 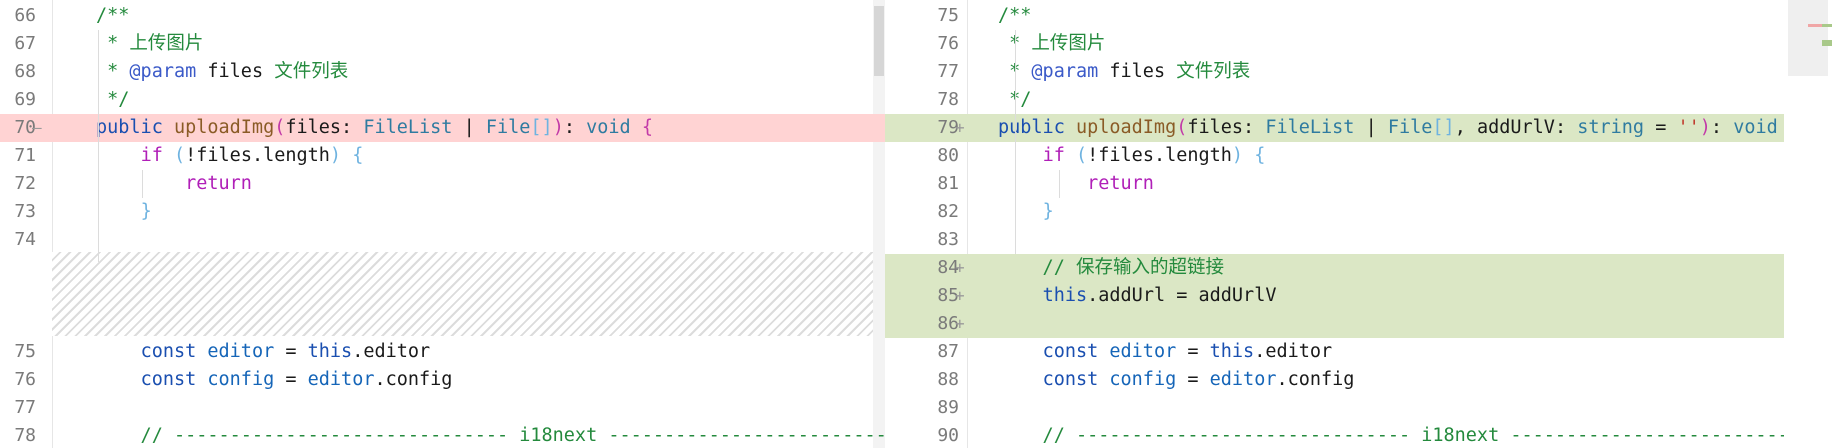 I want to click on line-number: 83, so click(x=948, y=239).